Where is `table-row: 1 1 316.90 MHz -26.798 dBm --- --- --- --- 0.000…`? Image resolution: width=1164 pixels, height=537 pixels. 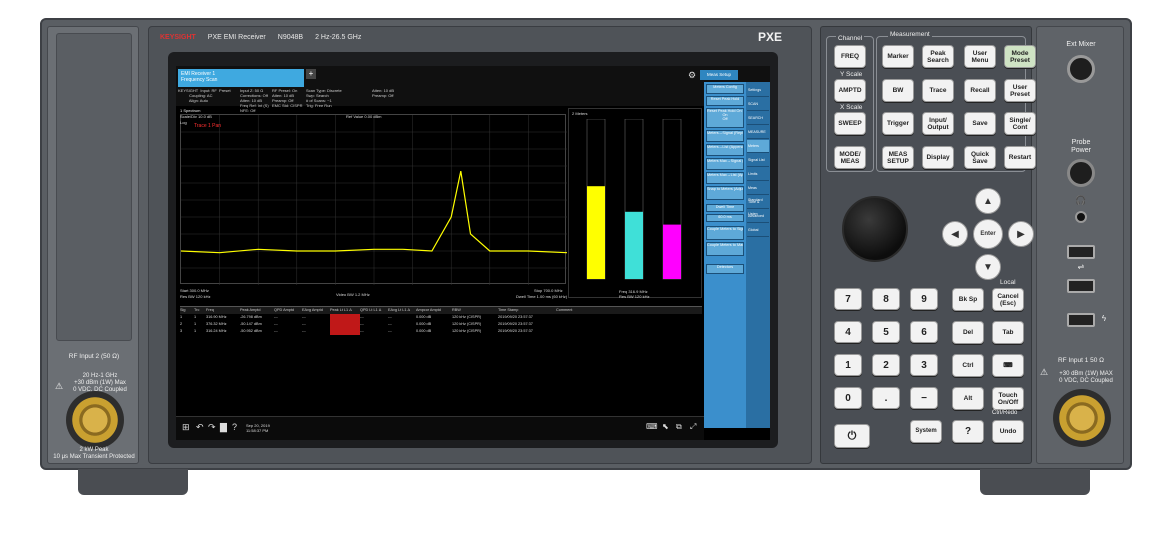
table-row: 1 1 316.90 MHz -26.798 dBm --- --- --- --- 0.000… is located at coordinates (441, 317).